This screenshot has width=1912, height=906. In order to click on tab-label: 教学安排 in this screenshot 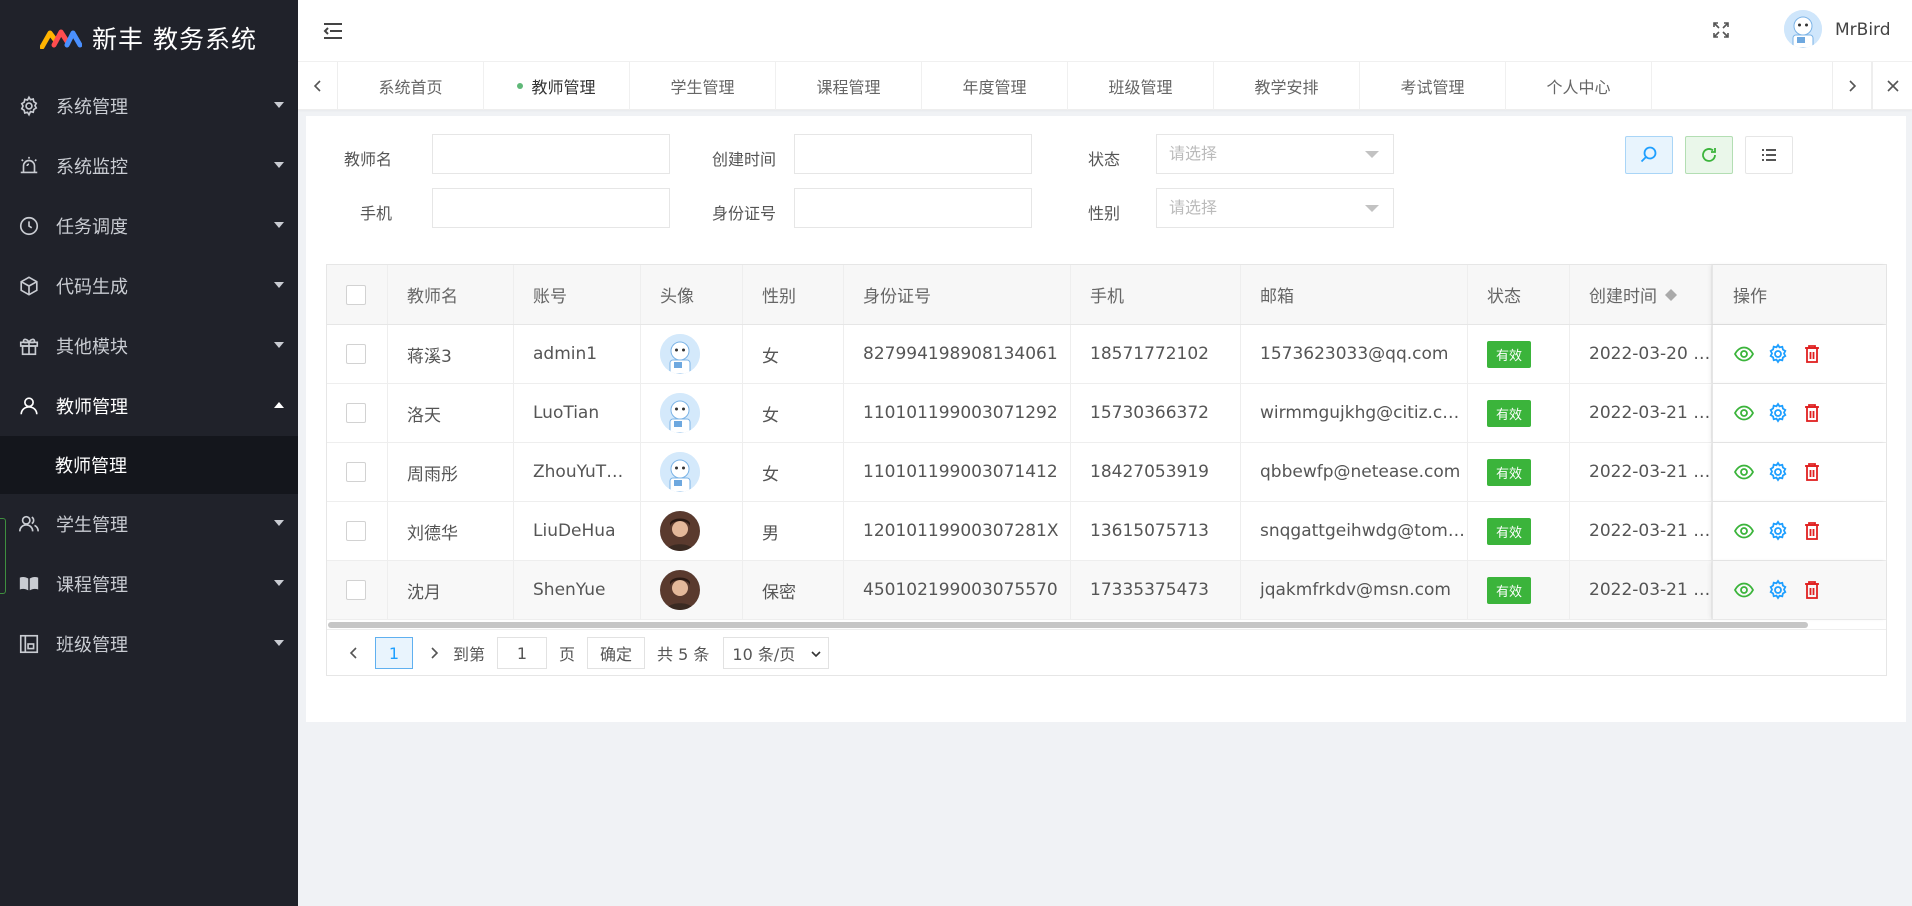, I will do `click(1286, 87)`.